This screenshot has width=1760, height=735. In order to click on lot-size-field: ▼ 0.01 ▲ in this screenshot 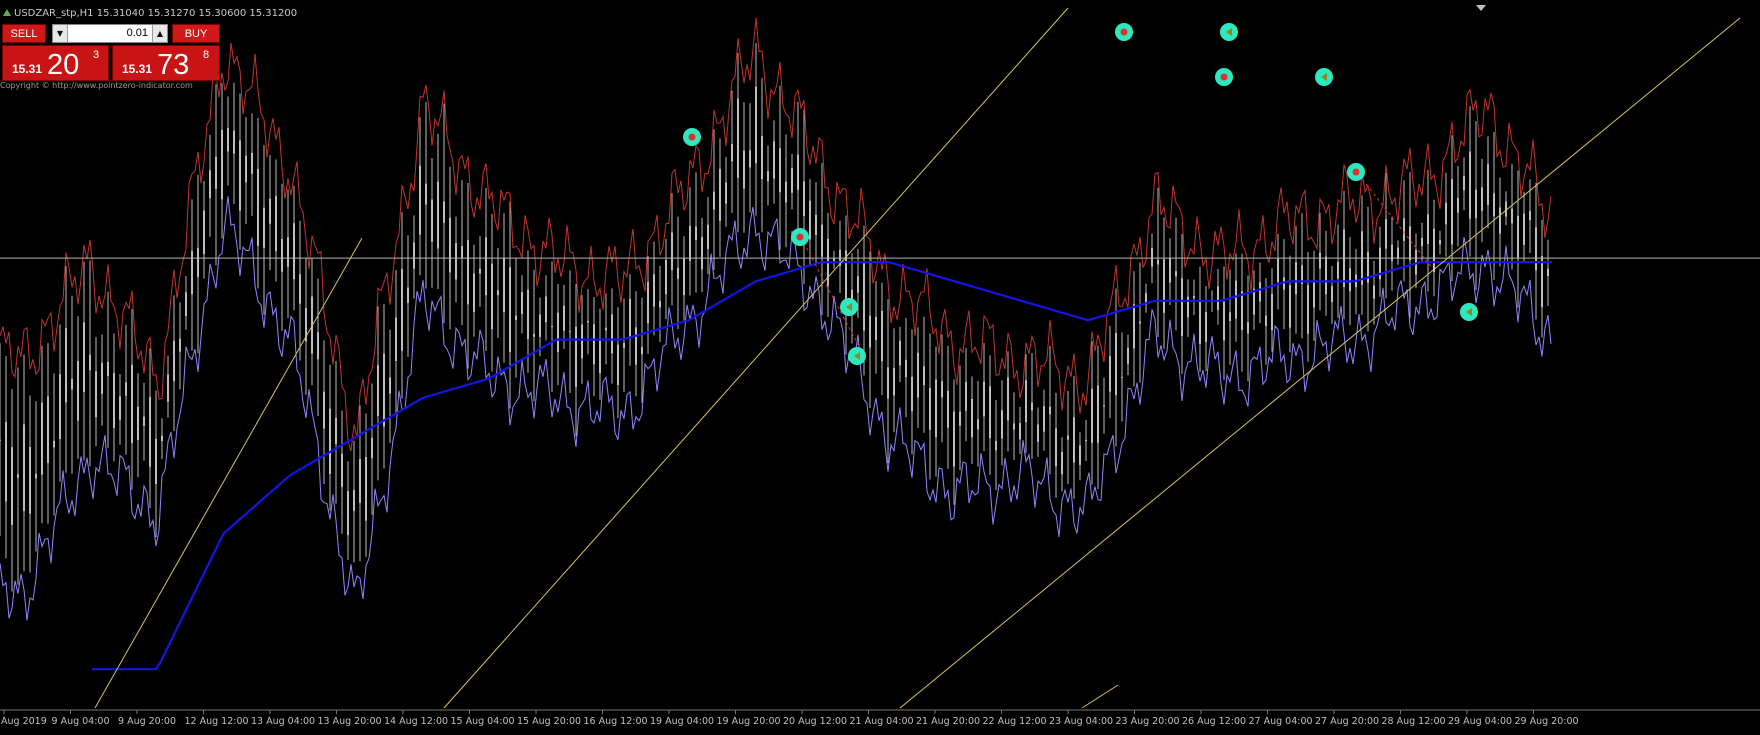, I will do `click(110, 33)`.